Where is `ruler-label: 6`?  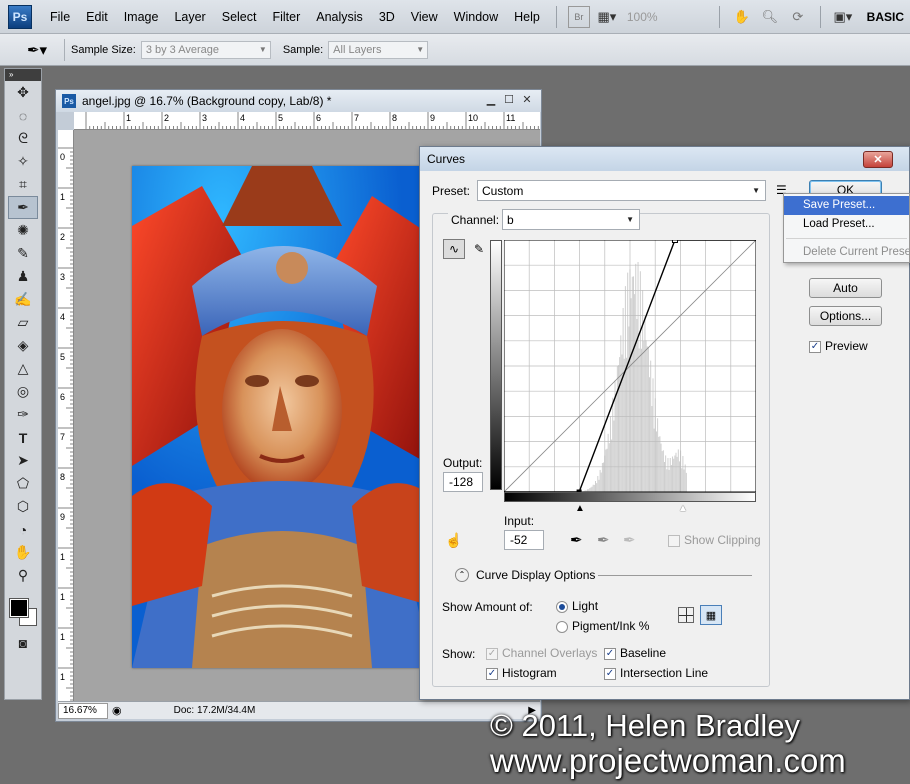
ruler-label: 6 is located at coordinates (62, 397).